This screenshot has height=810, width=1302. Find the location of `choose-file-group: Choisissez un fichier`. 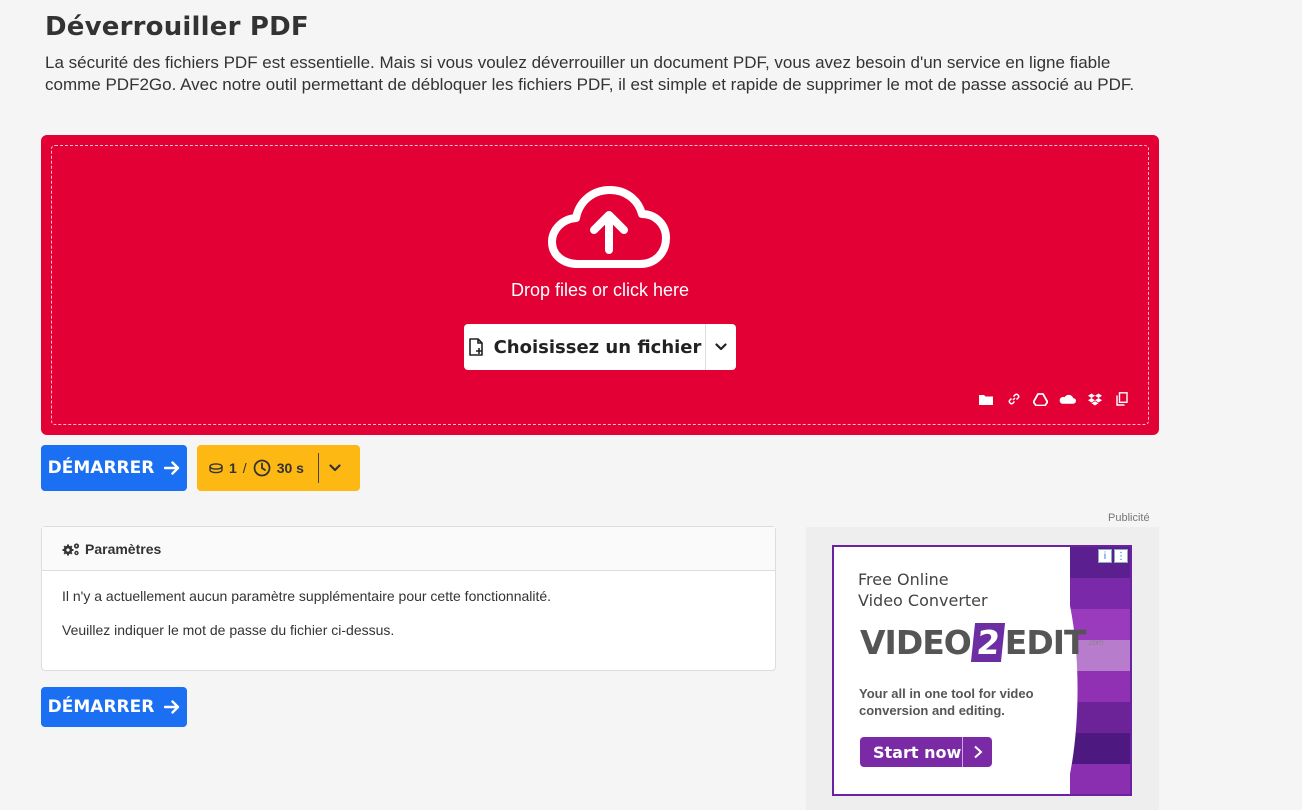

choose-file-group: Choisissez un fichier is located at coordinates (600, 347).